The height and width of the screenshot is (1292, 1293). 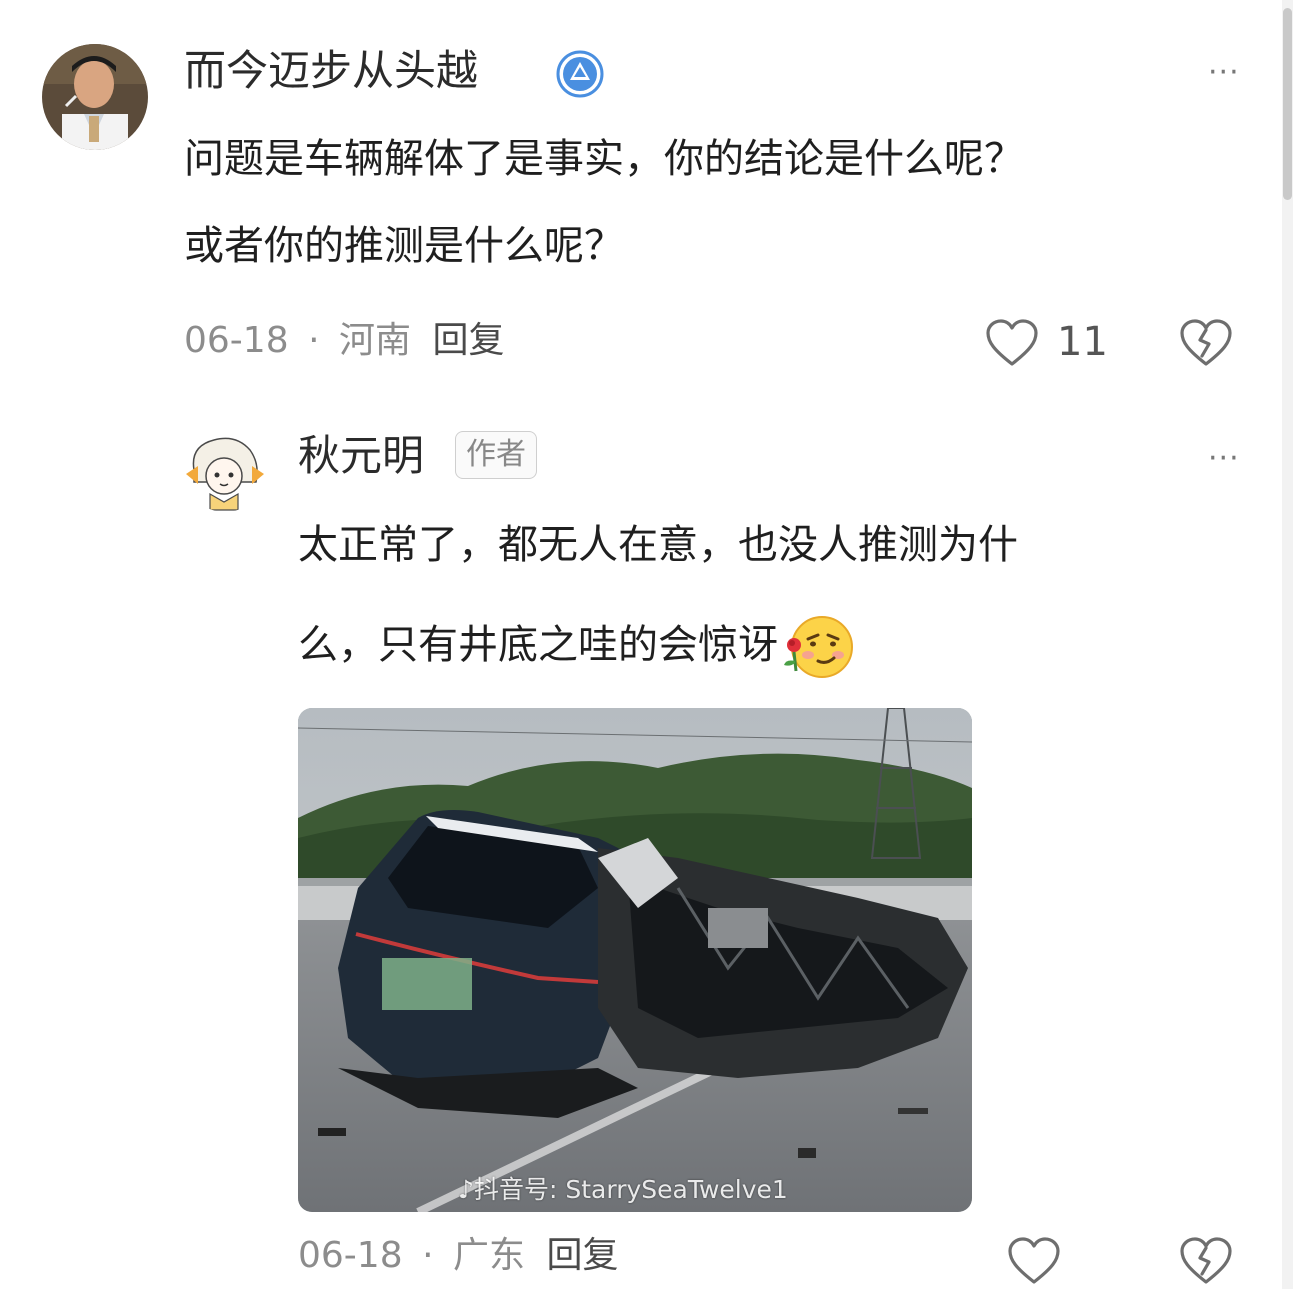 I want to click on watermark-id: StarrySeaTwelve1, so click(x=676, y=1189).